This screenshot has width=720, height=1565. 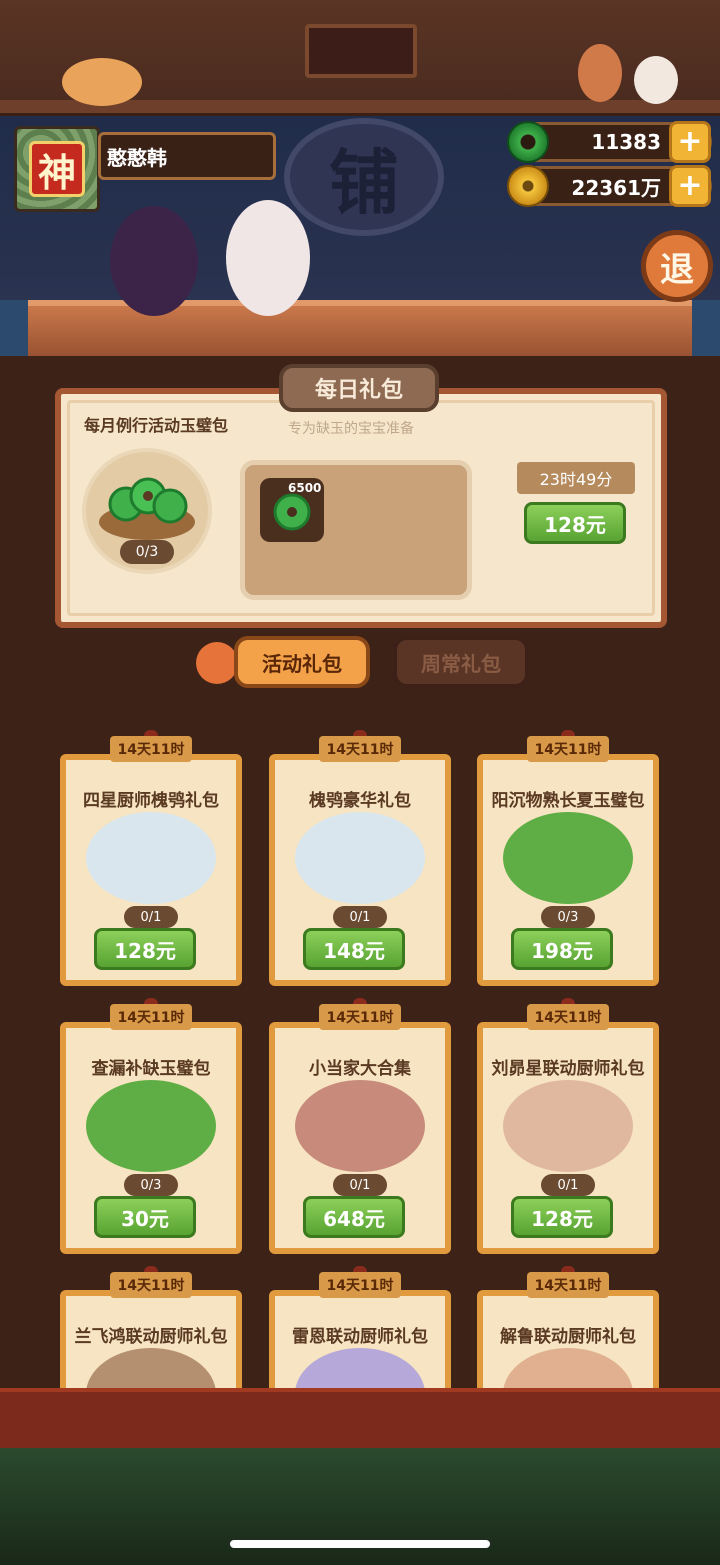 What do you see at coordinates (14, 330) in the screenshot?
I see `left-curtain` at bounding box center [14, 330].